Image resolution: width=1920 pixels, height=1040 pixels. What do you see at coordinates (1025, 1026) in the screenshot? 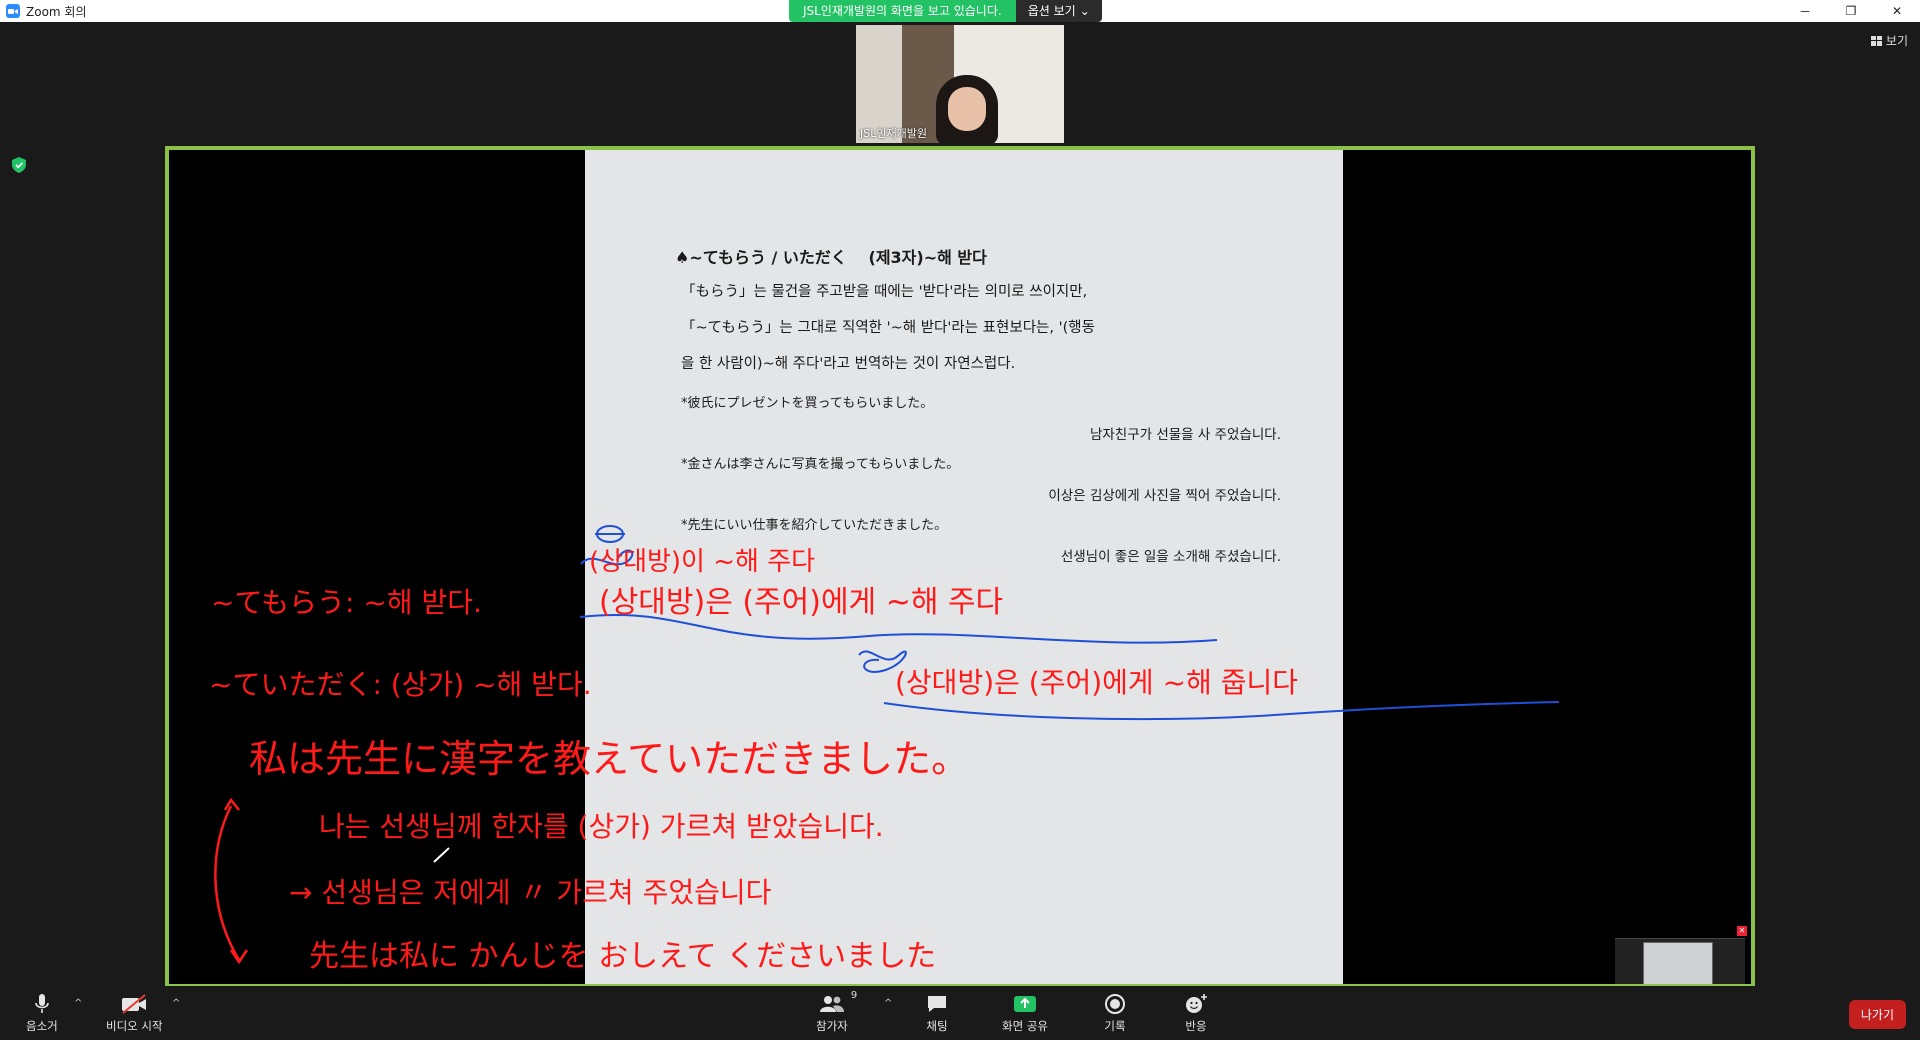
I see `share-screen-label: 화면 공유` at bounding box center [1025, 1026].